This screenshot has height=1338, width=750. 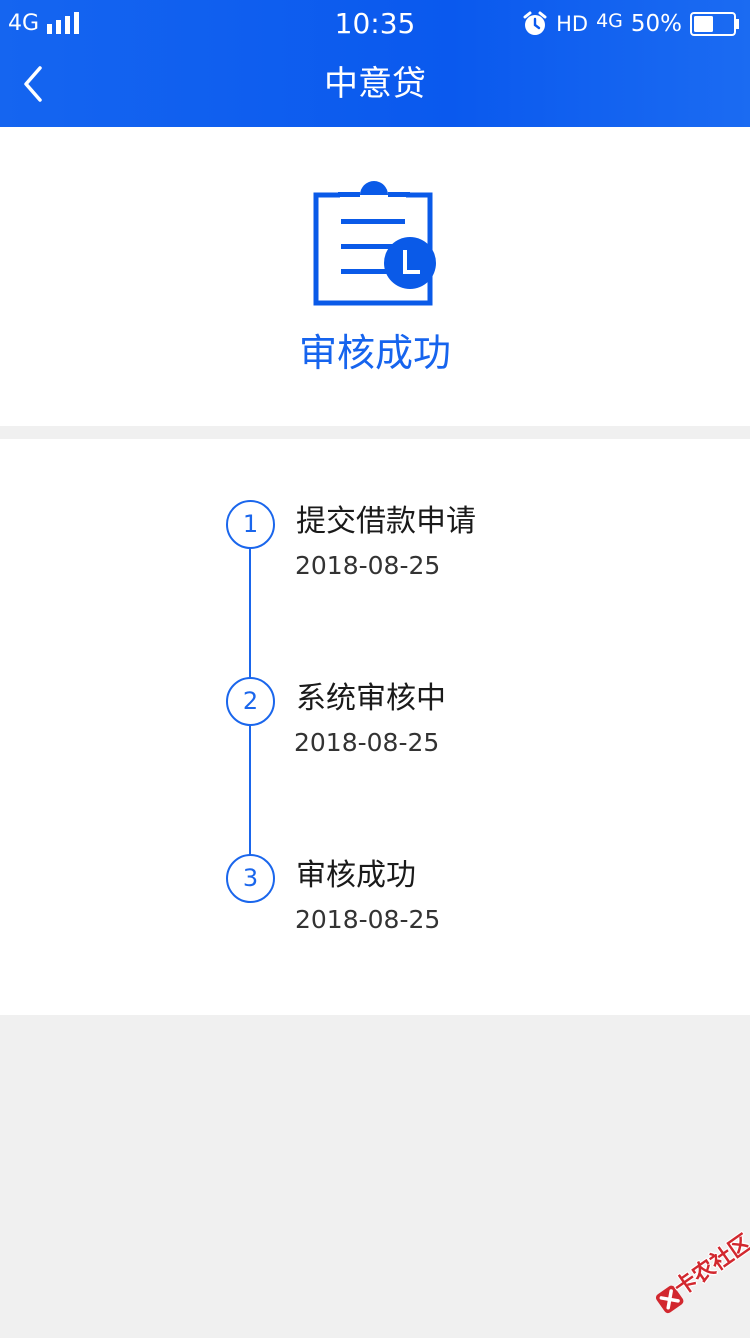 I want to click on step-number-badge: 1, so click(x=250, y=524).